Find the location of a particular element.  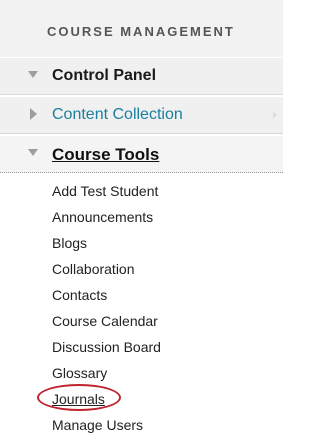

list-item-course-calendar: Course Calendar is located at coordinates (106, 321).